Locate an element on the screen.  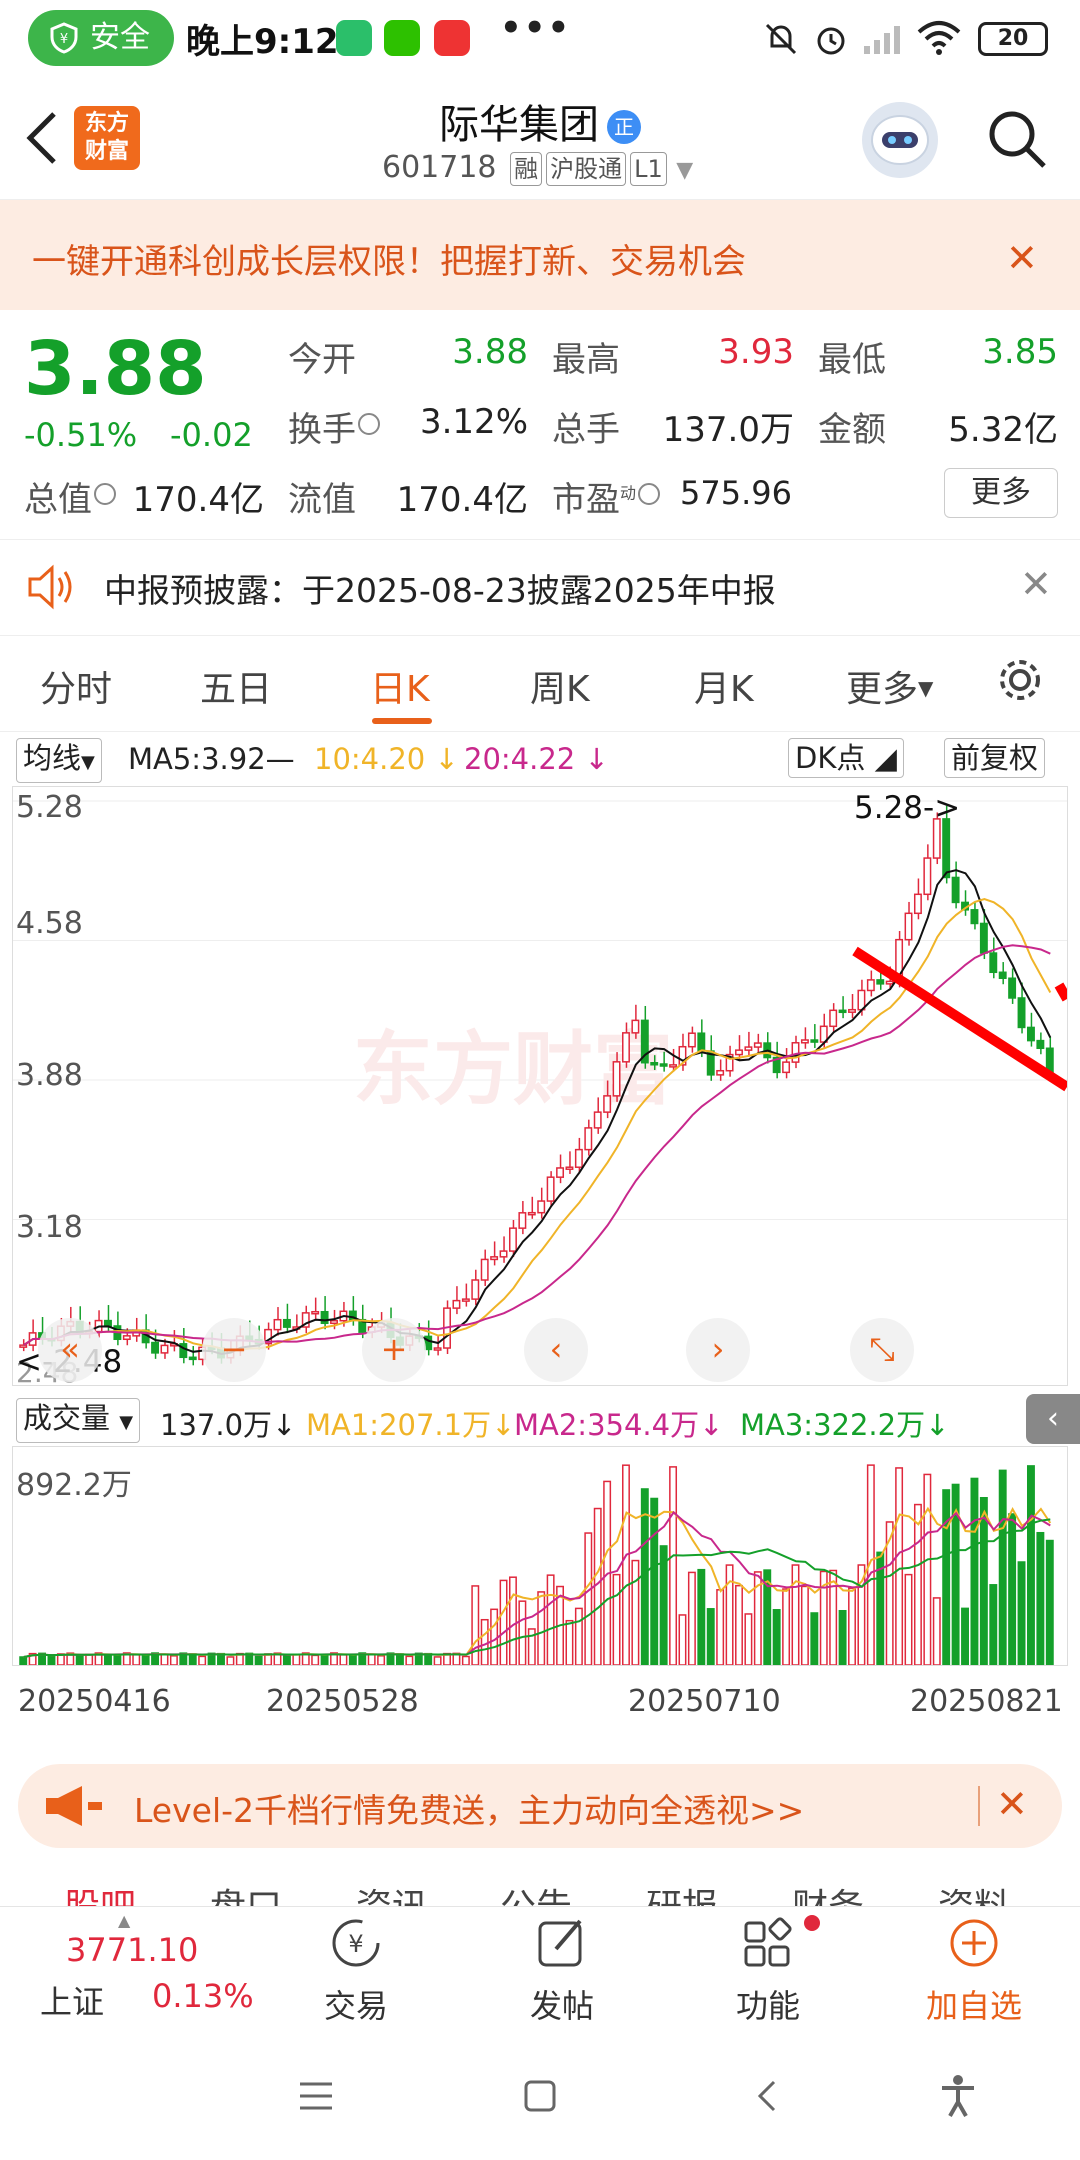
accessibility-icon is located at coordinates (958, 2096).